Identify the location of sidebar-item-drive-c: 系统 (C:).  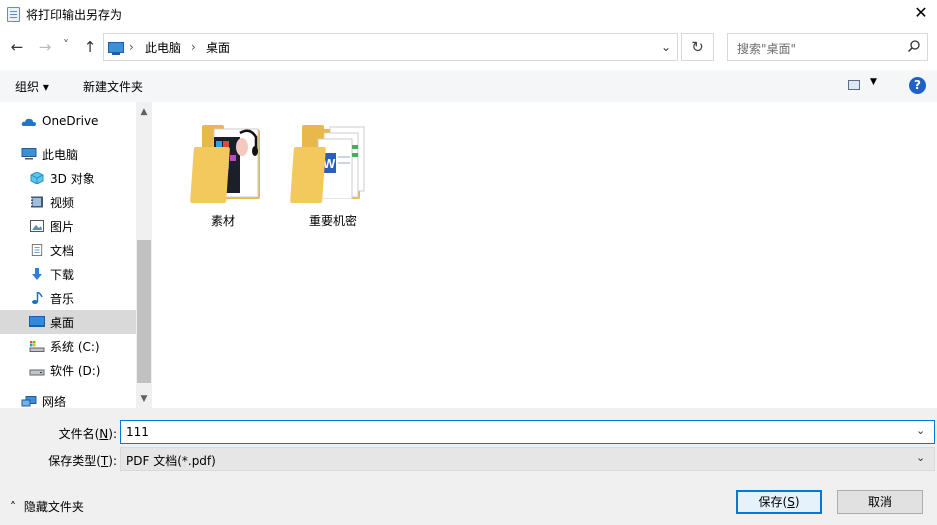
(68, 346).